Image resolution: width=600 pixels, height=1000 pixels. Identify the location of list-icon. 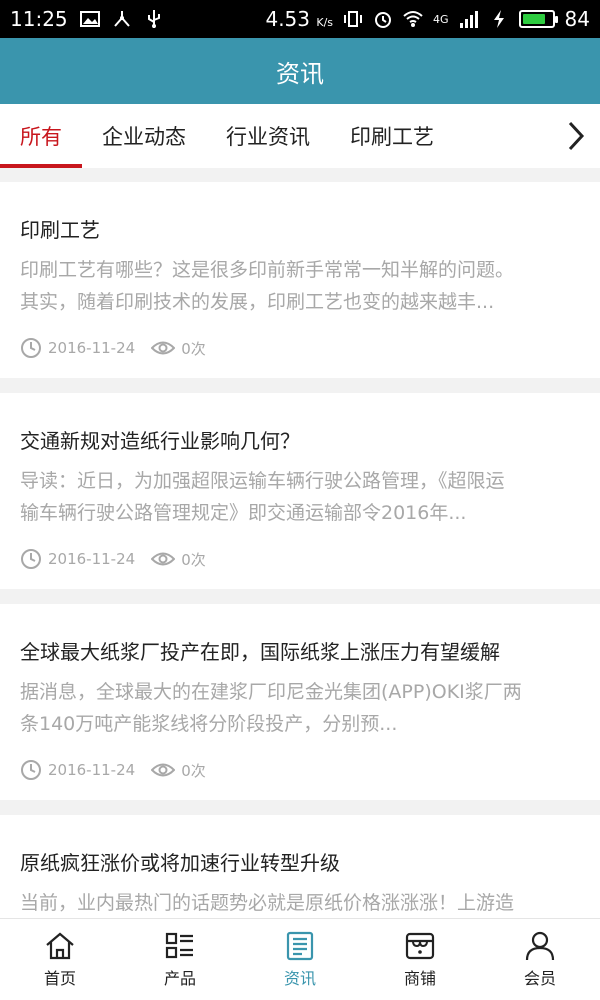
(179, 945).